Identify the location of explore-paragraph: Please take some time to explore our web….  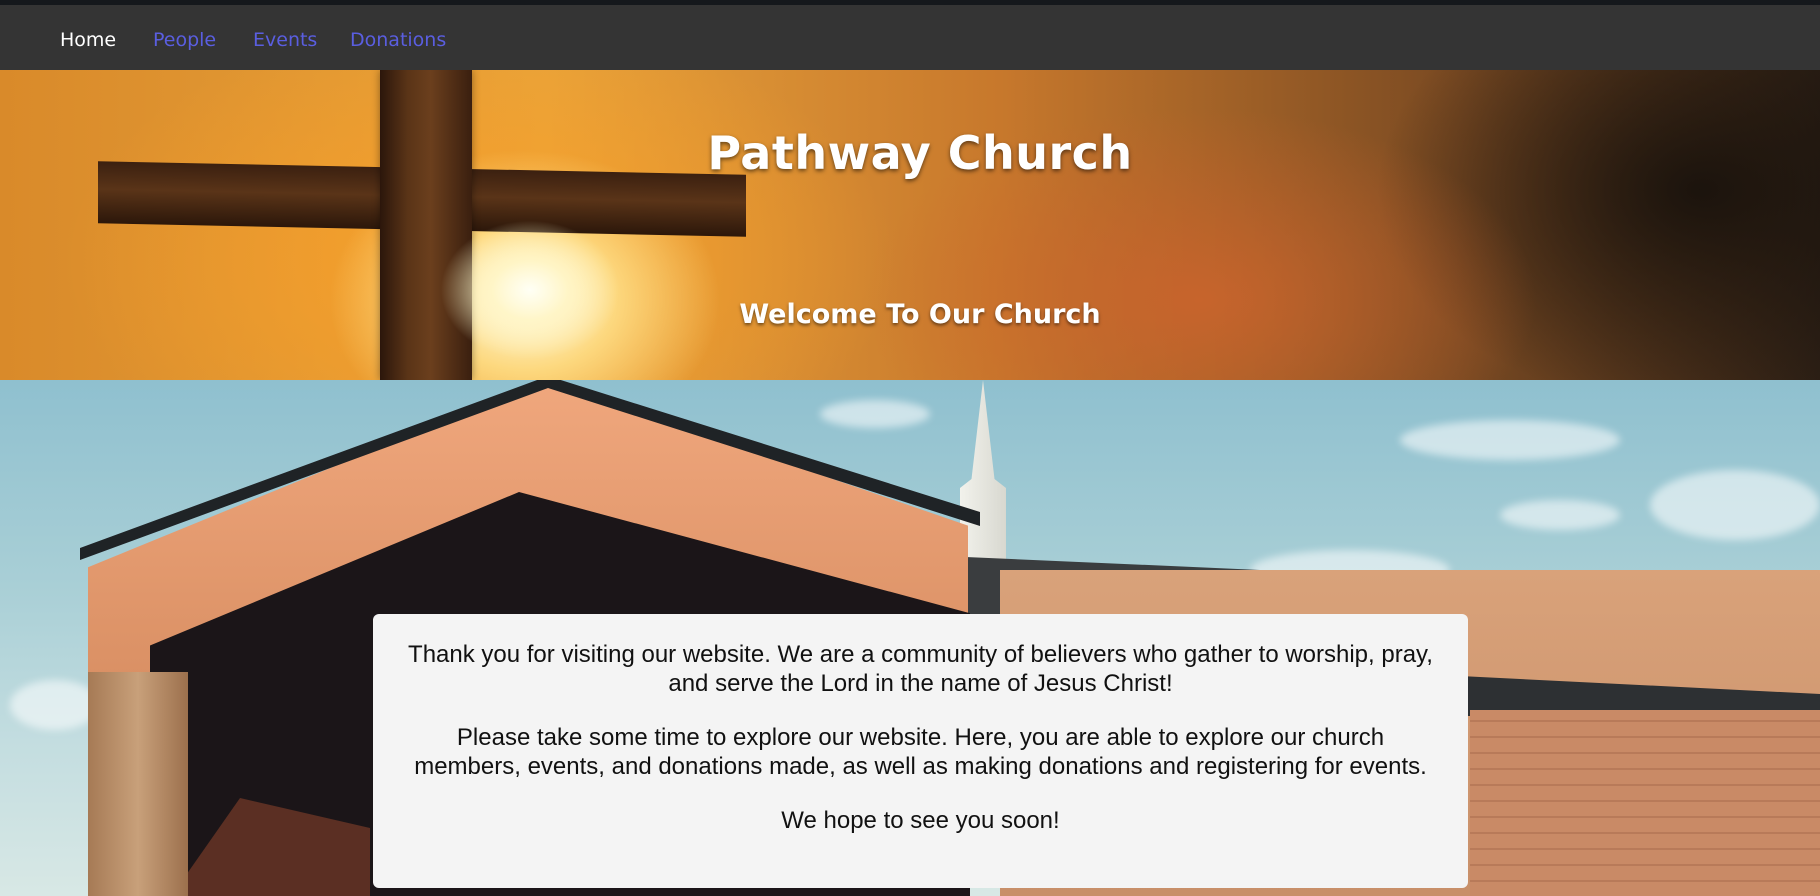
(920, 752).